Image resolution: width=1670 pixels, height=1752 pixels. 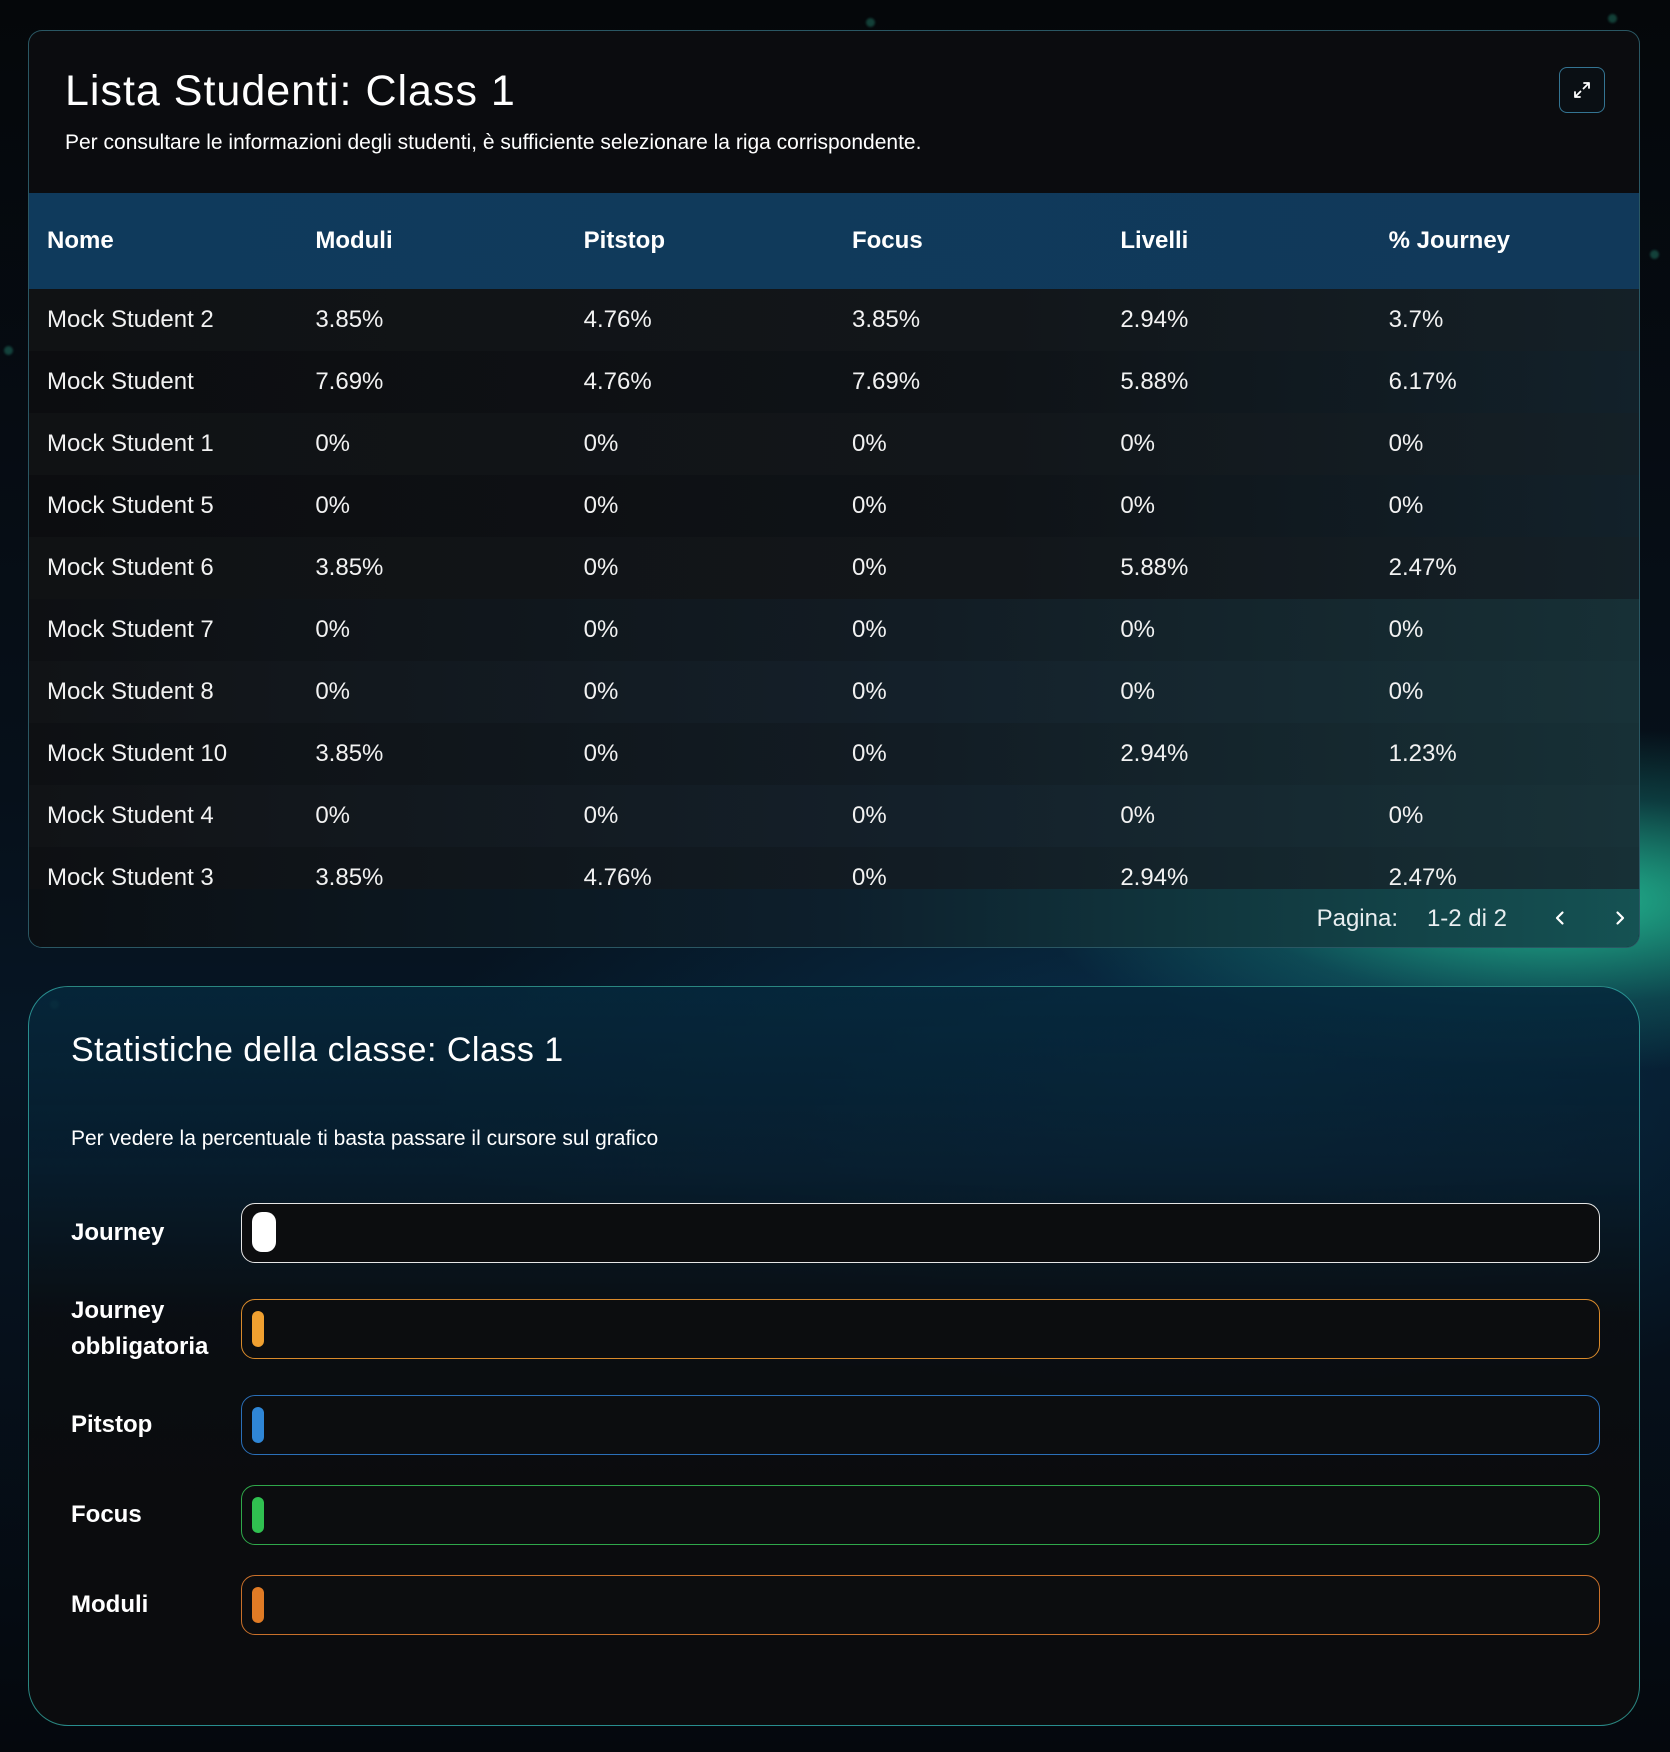 What do you see at coordinates (1236, 241) in the screenshot?
I see `column-header-livelli: Livelli` at bounding box center [1236, 241].